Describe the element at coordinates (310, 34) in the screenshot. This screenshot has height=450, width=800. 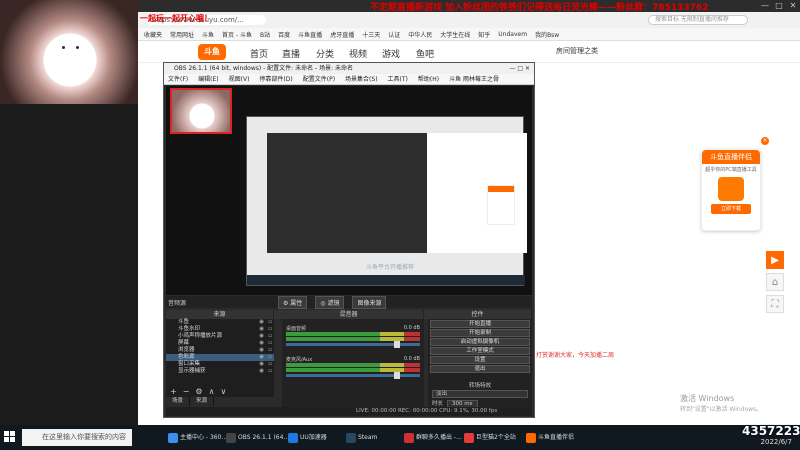
I see `bookmark-item: 斗鱼直播` at that location.